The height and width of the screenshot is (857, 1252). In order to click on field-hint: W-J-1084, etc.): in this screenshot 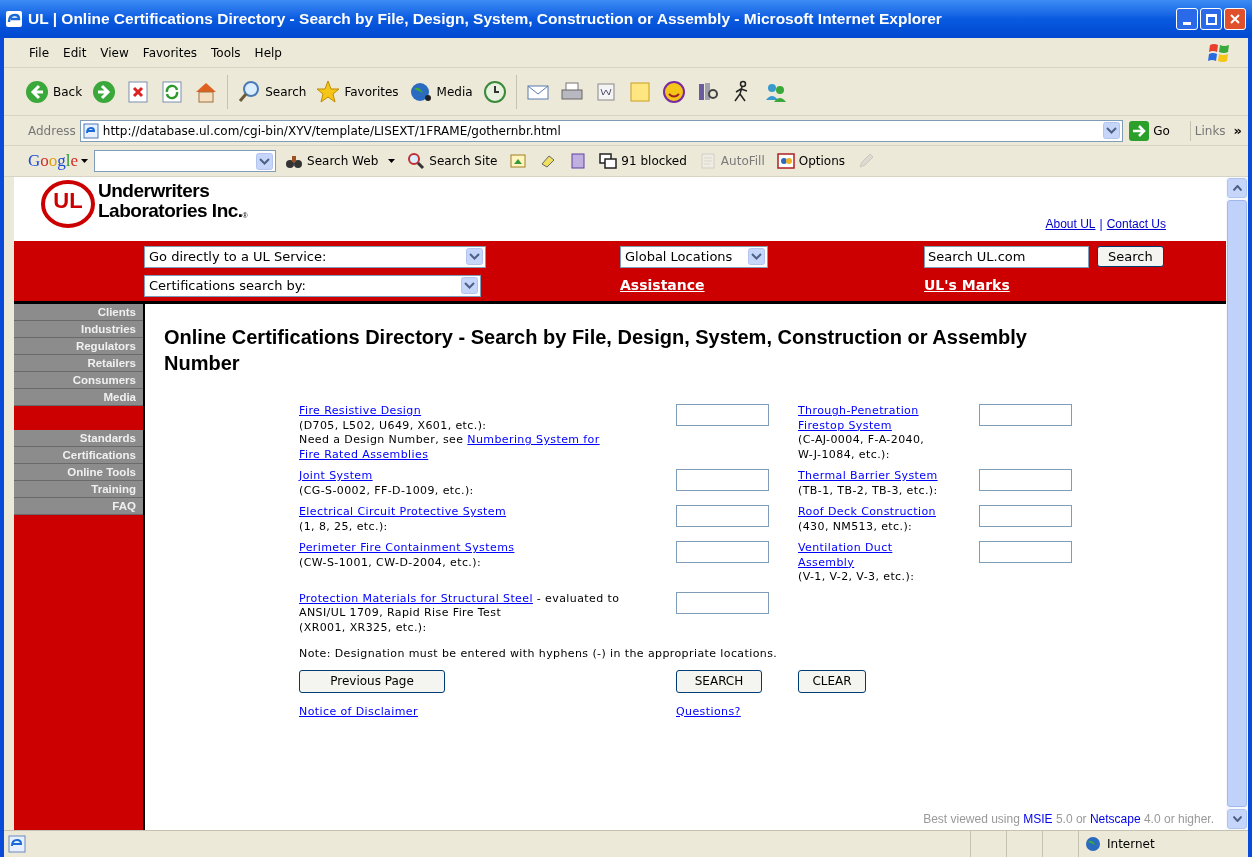, I will do `click(844, 454)`.